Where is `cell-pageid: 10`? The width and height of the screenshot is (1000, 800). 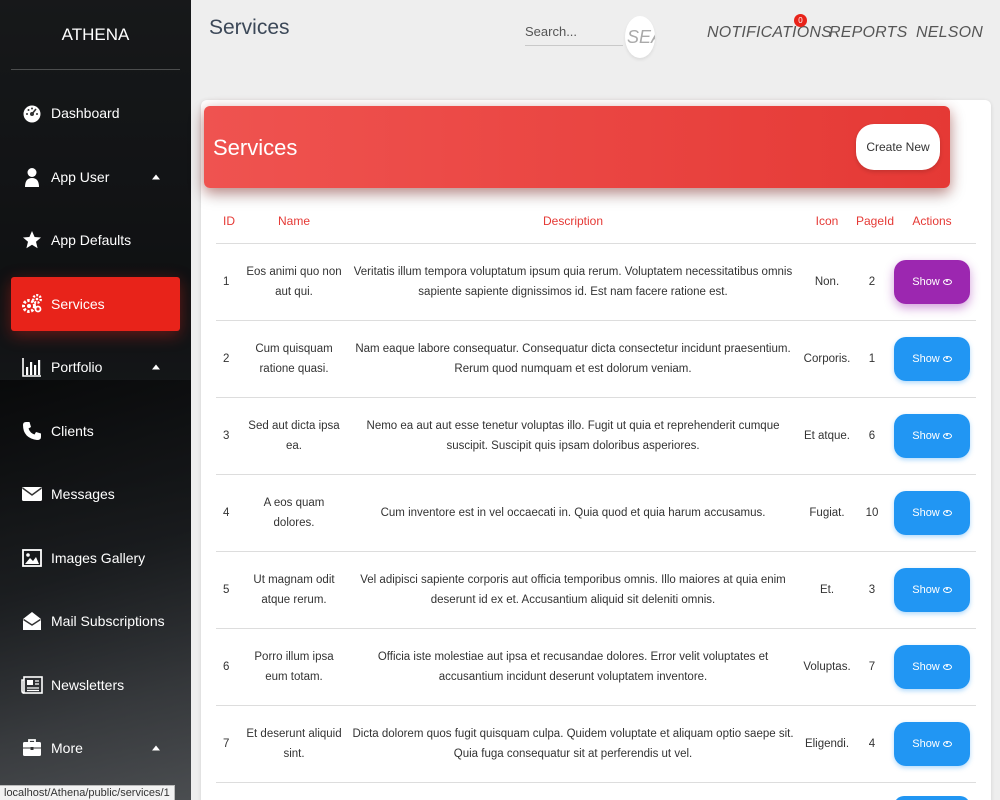 cell-pageid: 10 is located at coordinates (872, 513).